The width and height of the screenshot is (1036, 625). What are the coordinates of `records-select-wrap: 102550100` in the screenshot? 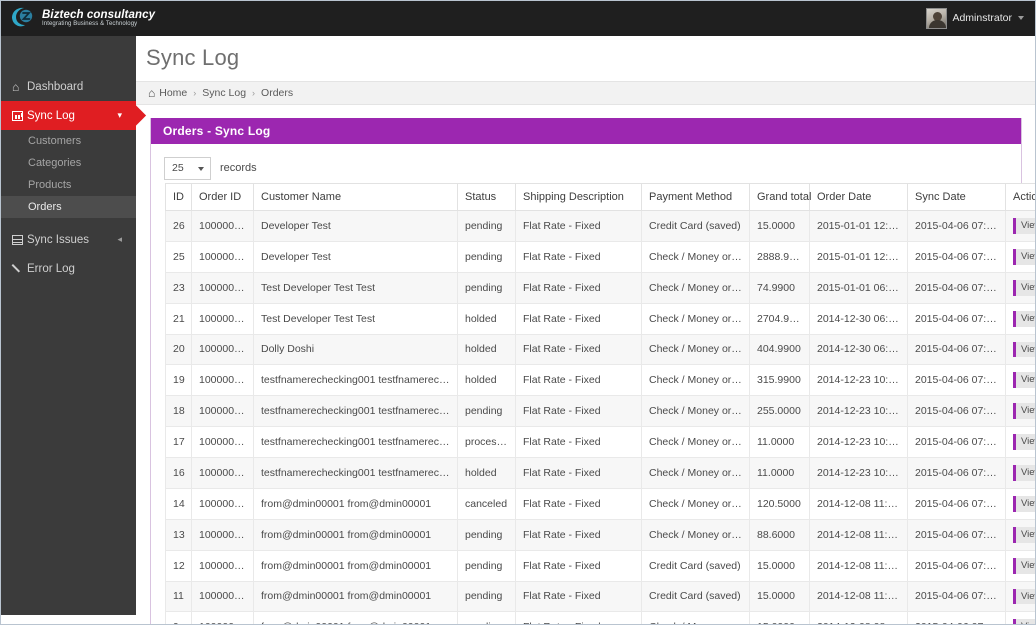 It's located at (187, 168).